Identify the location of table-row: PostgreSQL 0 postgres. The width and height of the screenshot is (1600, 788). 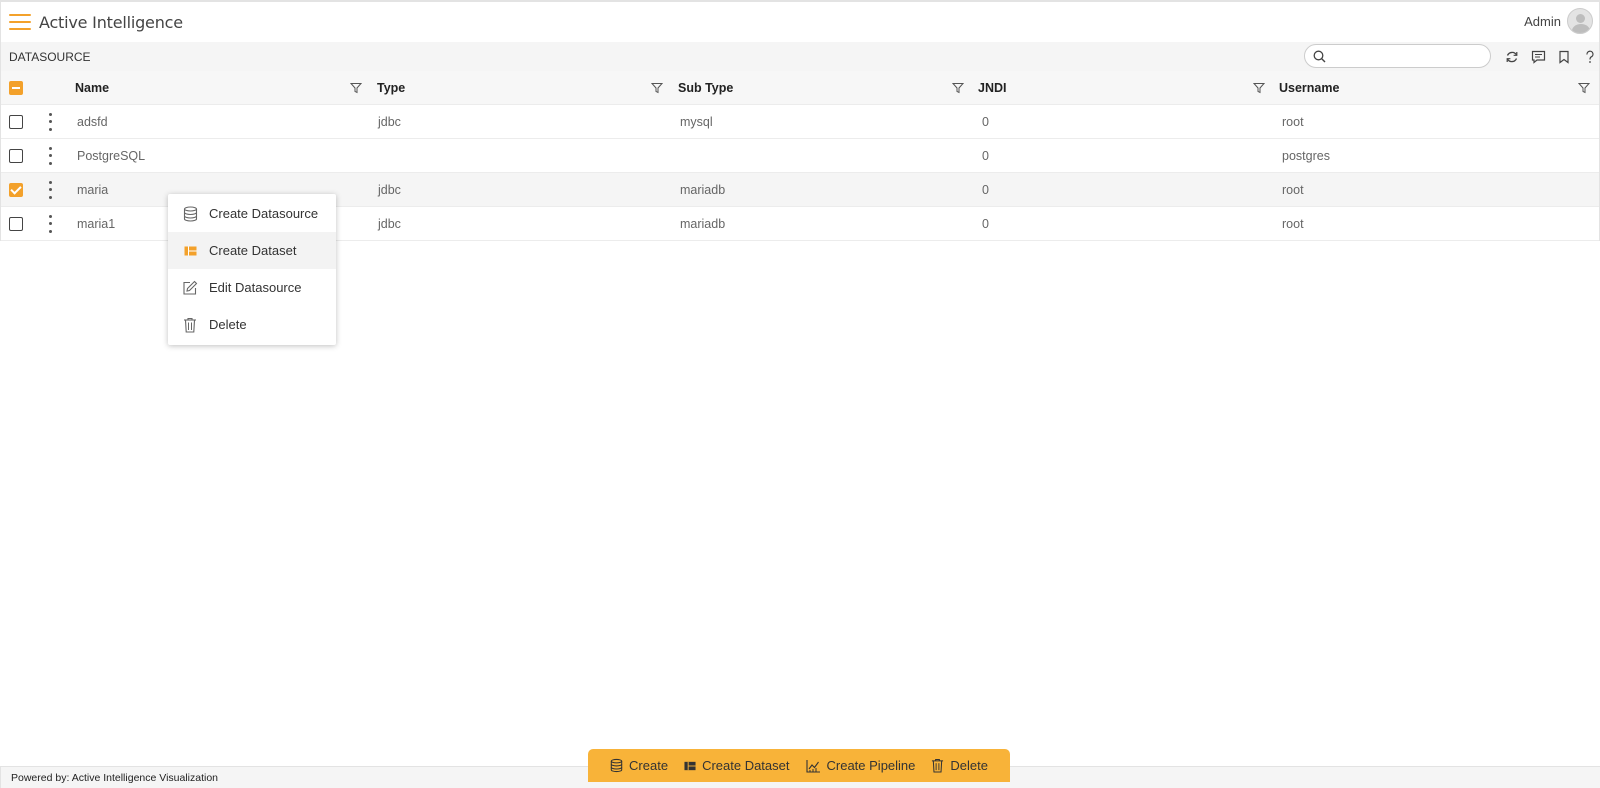
(800, 156).